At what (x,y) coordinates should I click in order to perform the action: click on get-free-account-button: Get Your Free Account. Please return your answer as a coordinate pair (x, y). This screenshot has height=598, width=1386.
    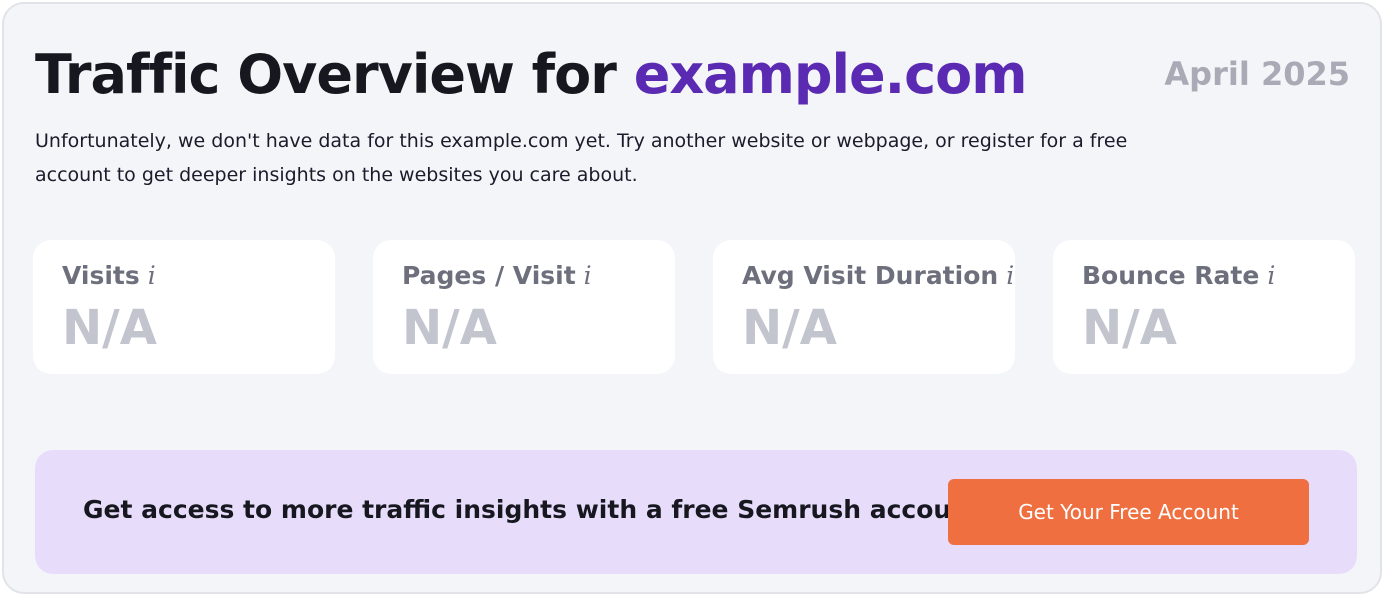
    Looking at the image, I should click on (1128, 512).